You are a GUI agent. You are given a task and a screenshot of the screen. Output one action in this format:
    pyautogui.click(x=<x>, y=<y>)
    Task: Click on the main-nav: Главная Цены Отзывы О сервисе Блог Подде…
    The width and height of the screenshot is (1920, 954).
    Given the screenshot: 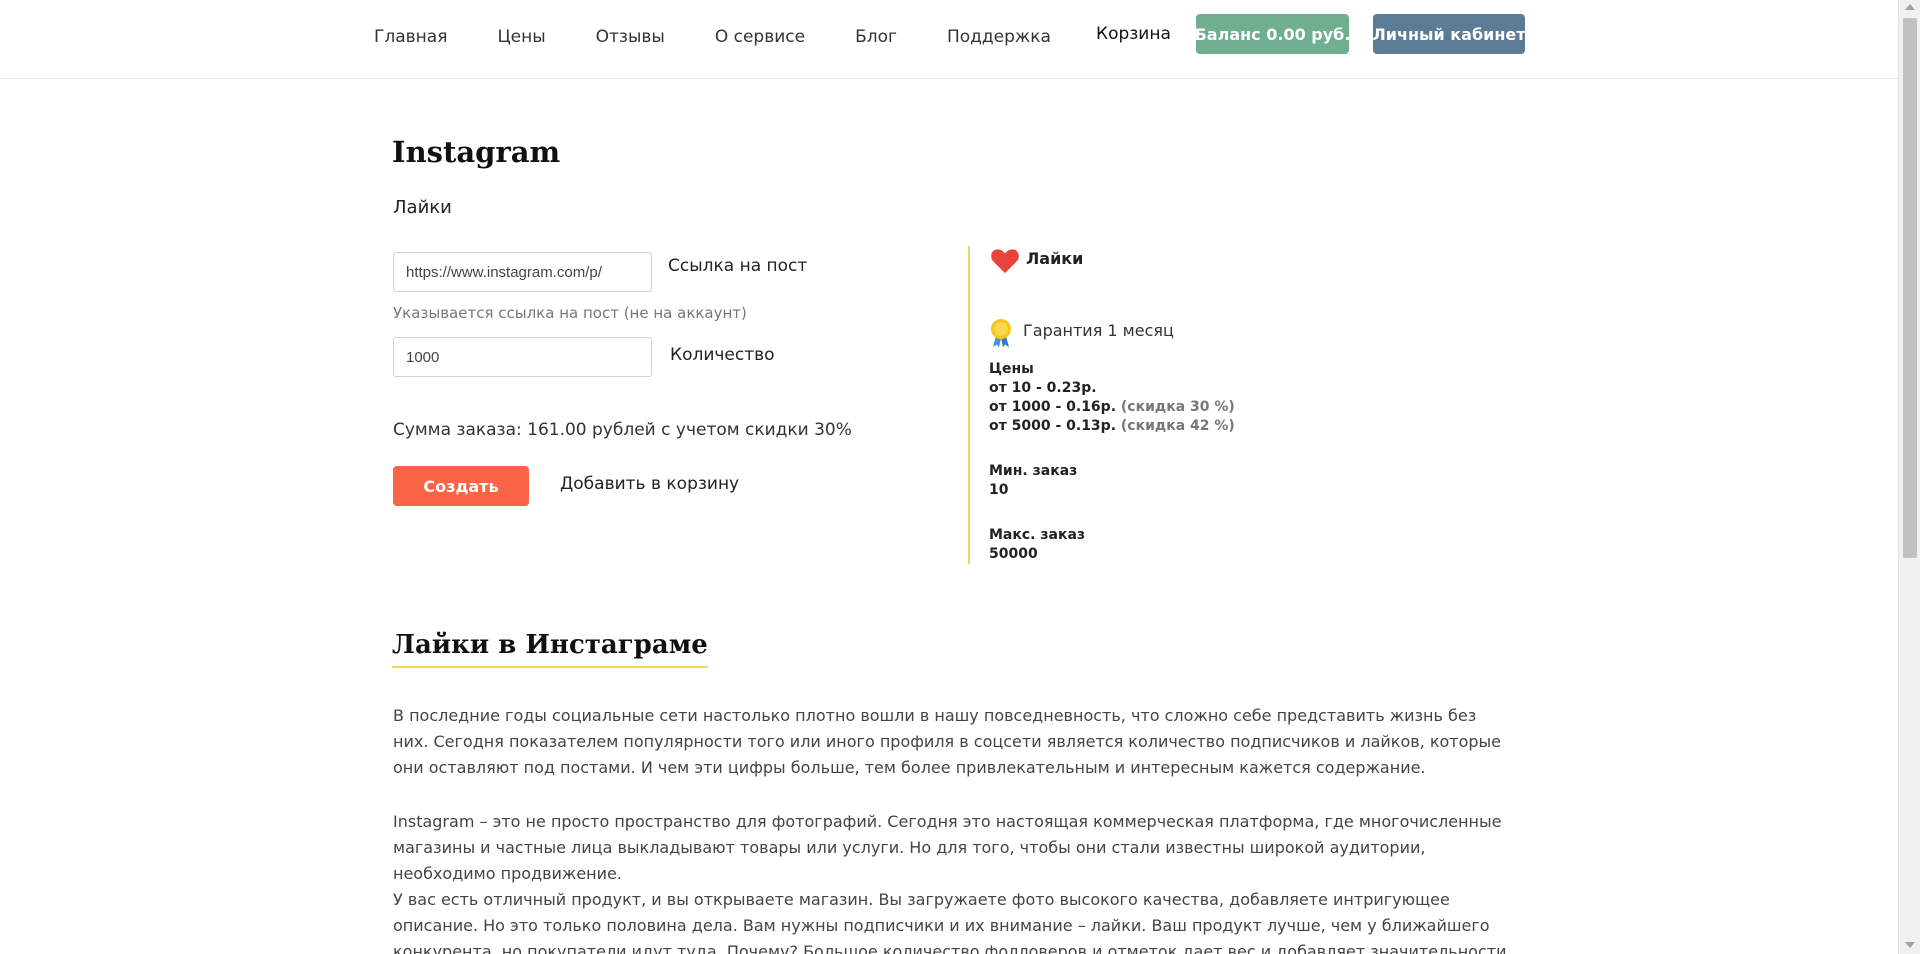 What is the action you would take?
    pyautogui.click(x=737, y=37)
    